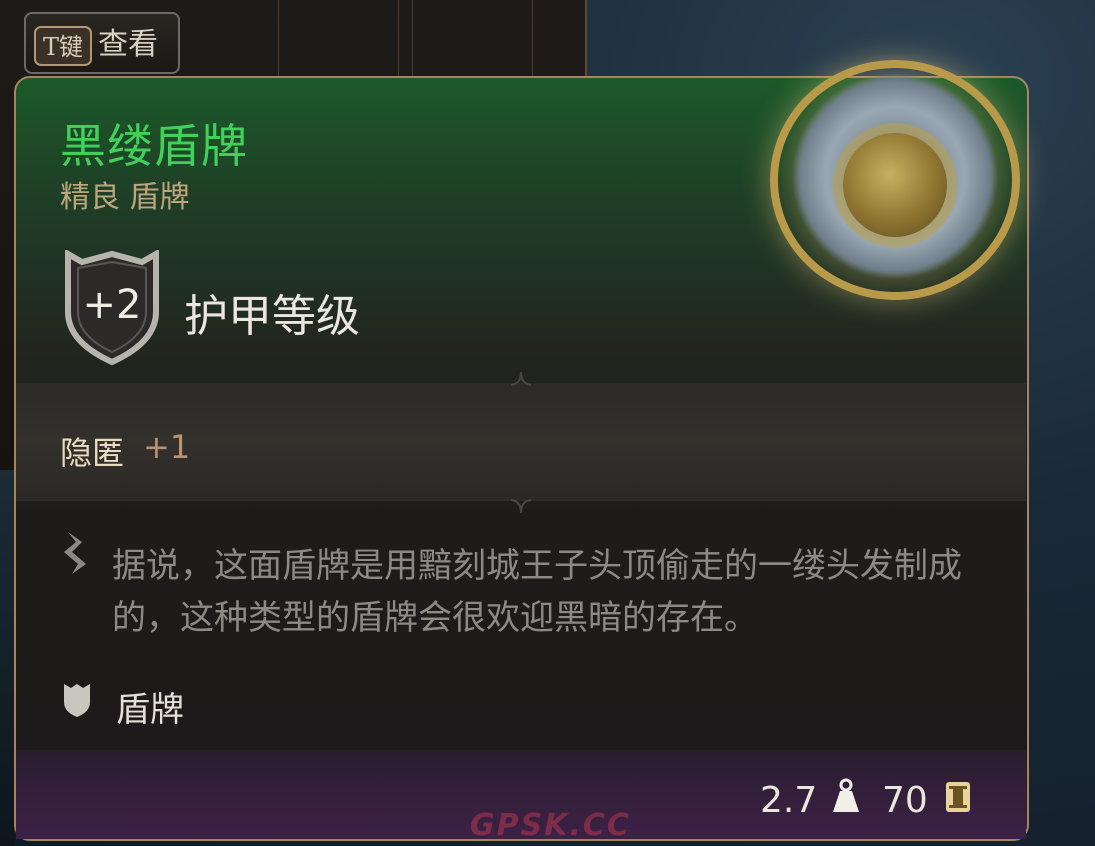  Describe the element at coordinates (905, 800) in the screenshot. I see `item-price: 70` at that location.